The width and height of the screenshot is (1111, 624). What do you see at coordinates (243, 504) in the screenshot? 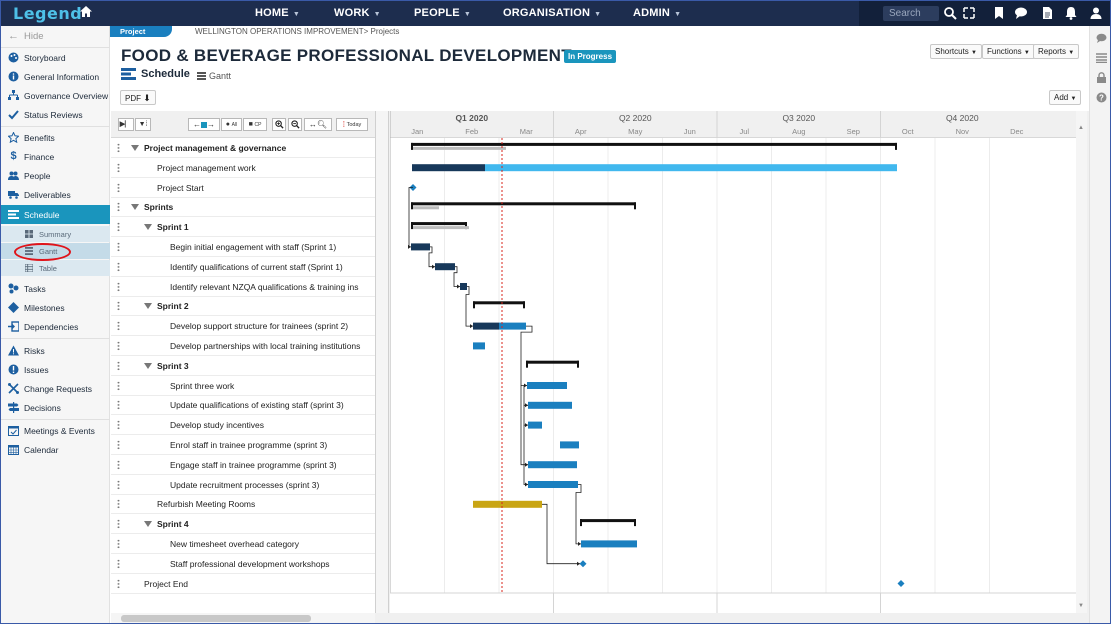
I see `task-row: Refurbish Meeting Rooms` at bounding box center [243, 504].